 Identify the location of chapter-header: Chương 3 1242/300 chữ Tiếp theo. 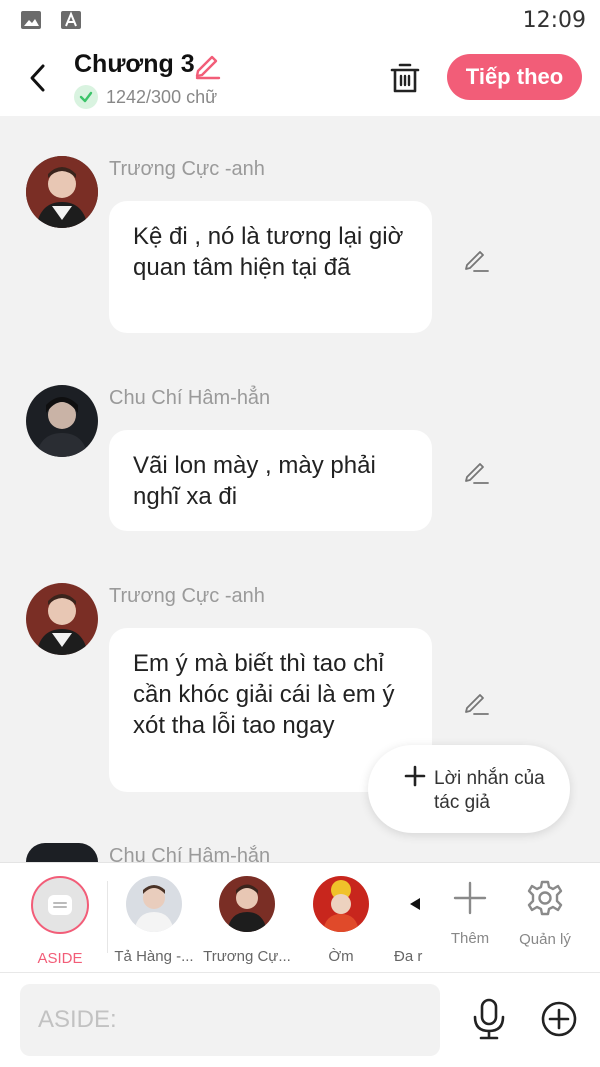
(300, 78).